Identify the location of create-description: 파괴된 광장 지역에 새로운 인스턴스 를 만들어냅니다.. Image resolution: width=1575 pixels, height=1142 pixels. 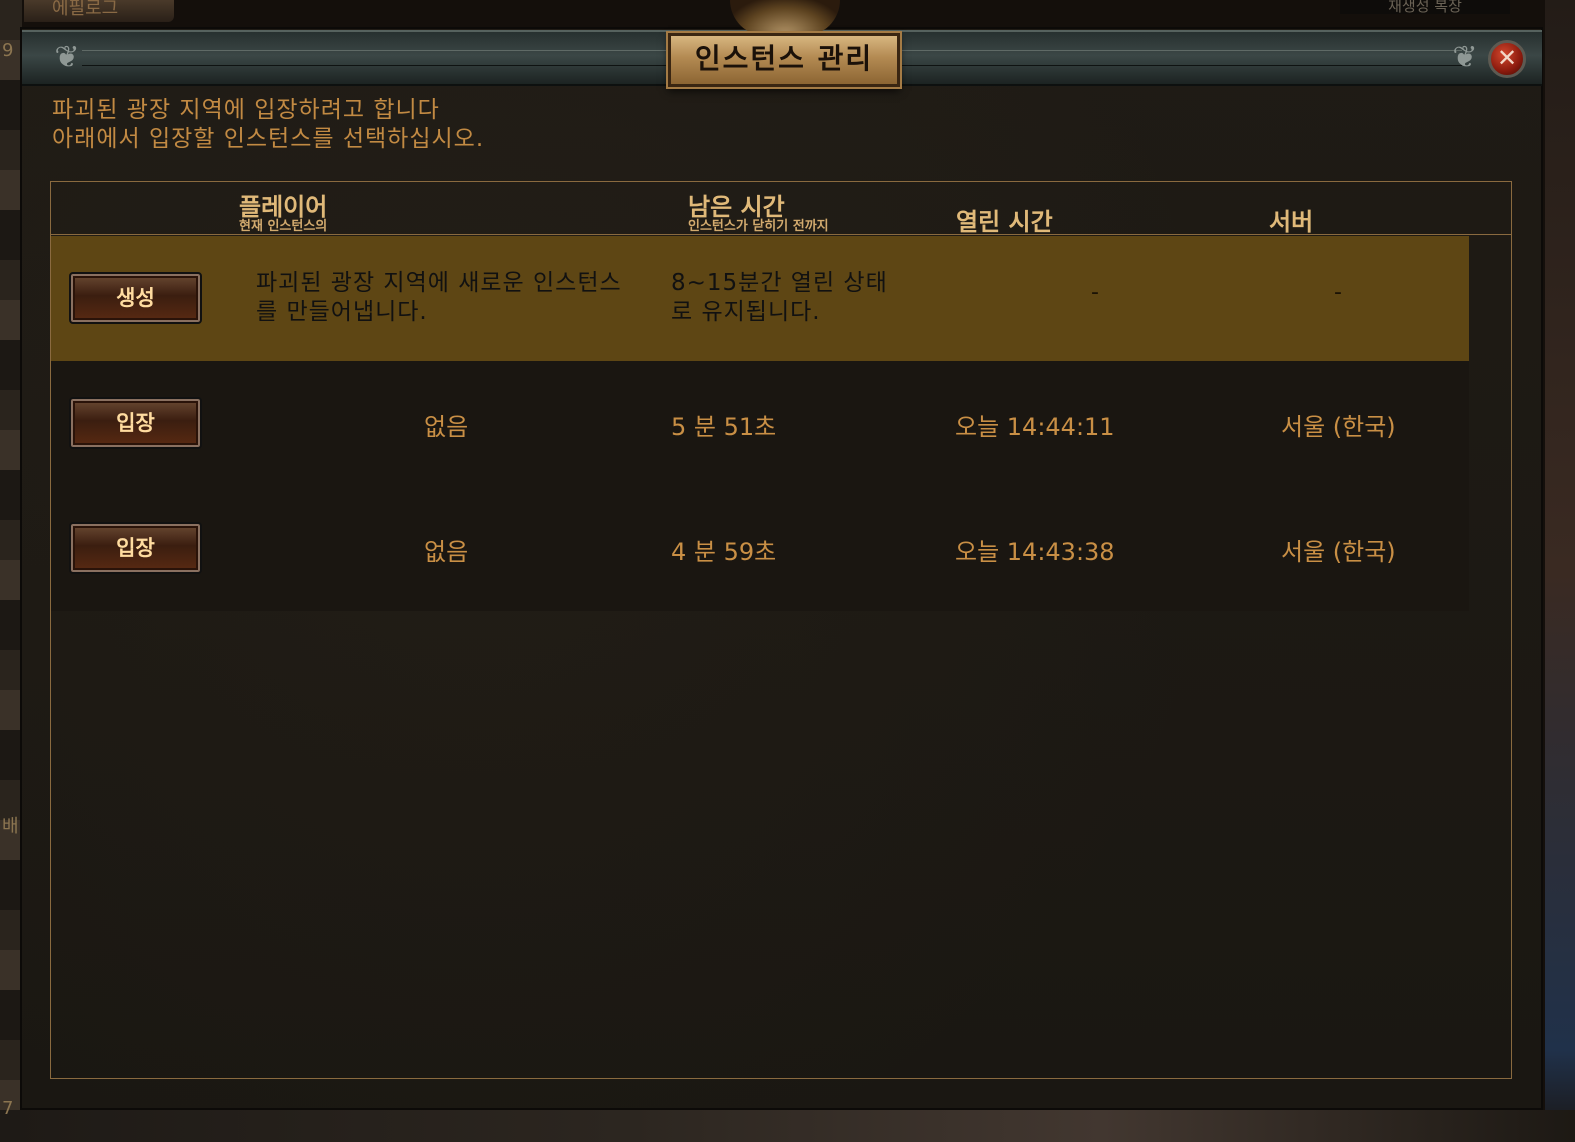
(439, 298).